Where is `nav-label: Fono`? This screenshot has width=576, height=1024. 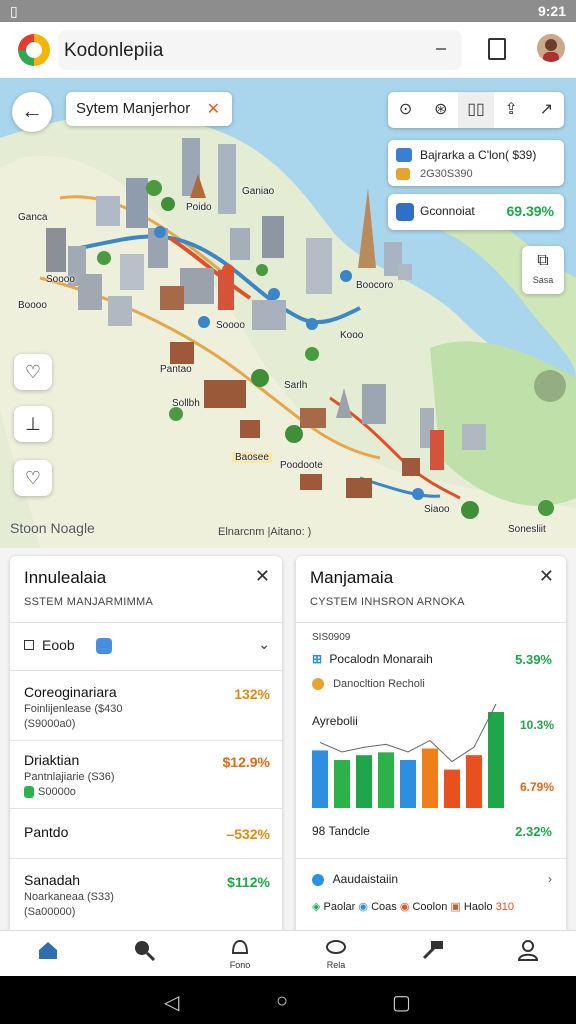 nav-label: Fono is located at coordinates (240, 965).